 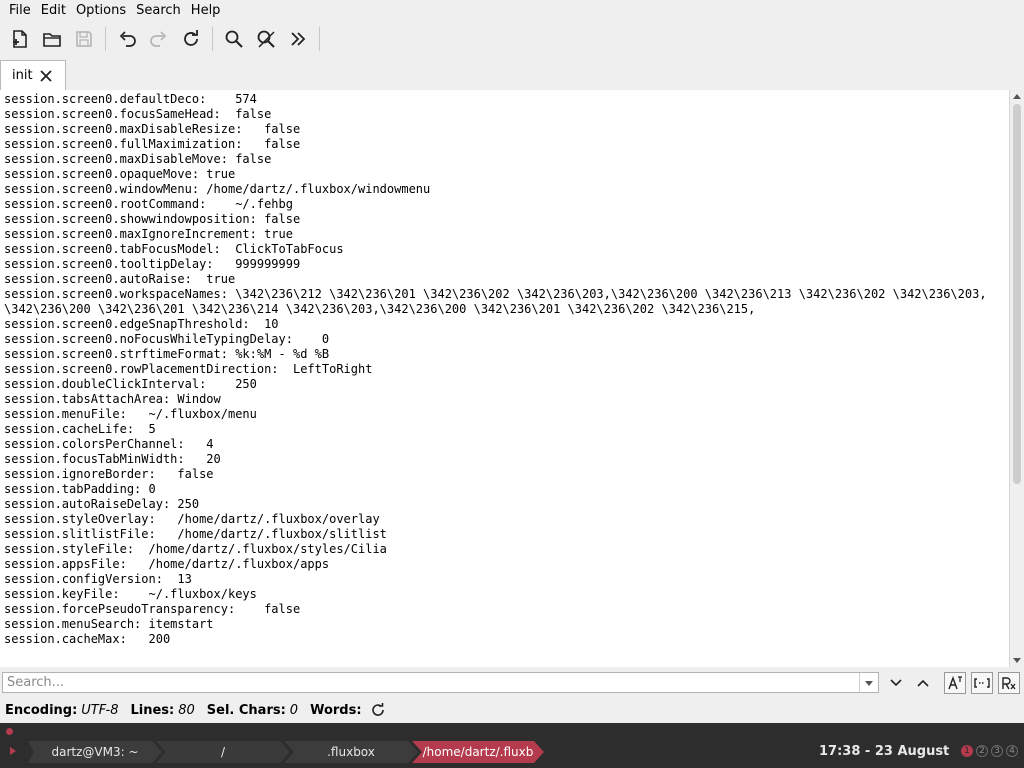 I want to click on reload-icon, so click(x=191, y=38).